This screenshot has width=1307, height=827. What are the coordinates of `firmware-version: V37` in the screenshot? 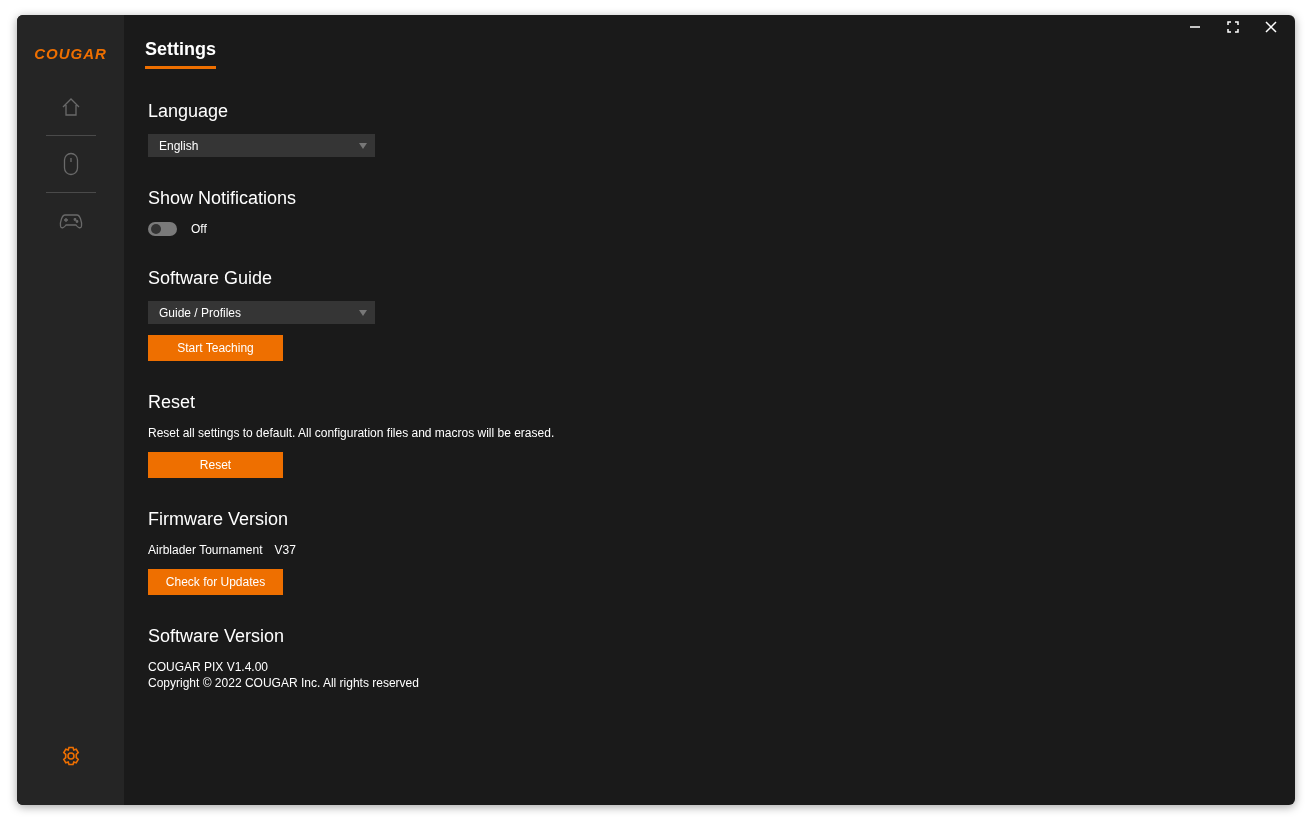 It's located at (285, 550).